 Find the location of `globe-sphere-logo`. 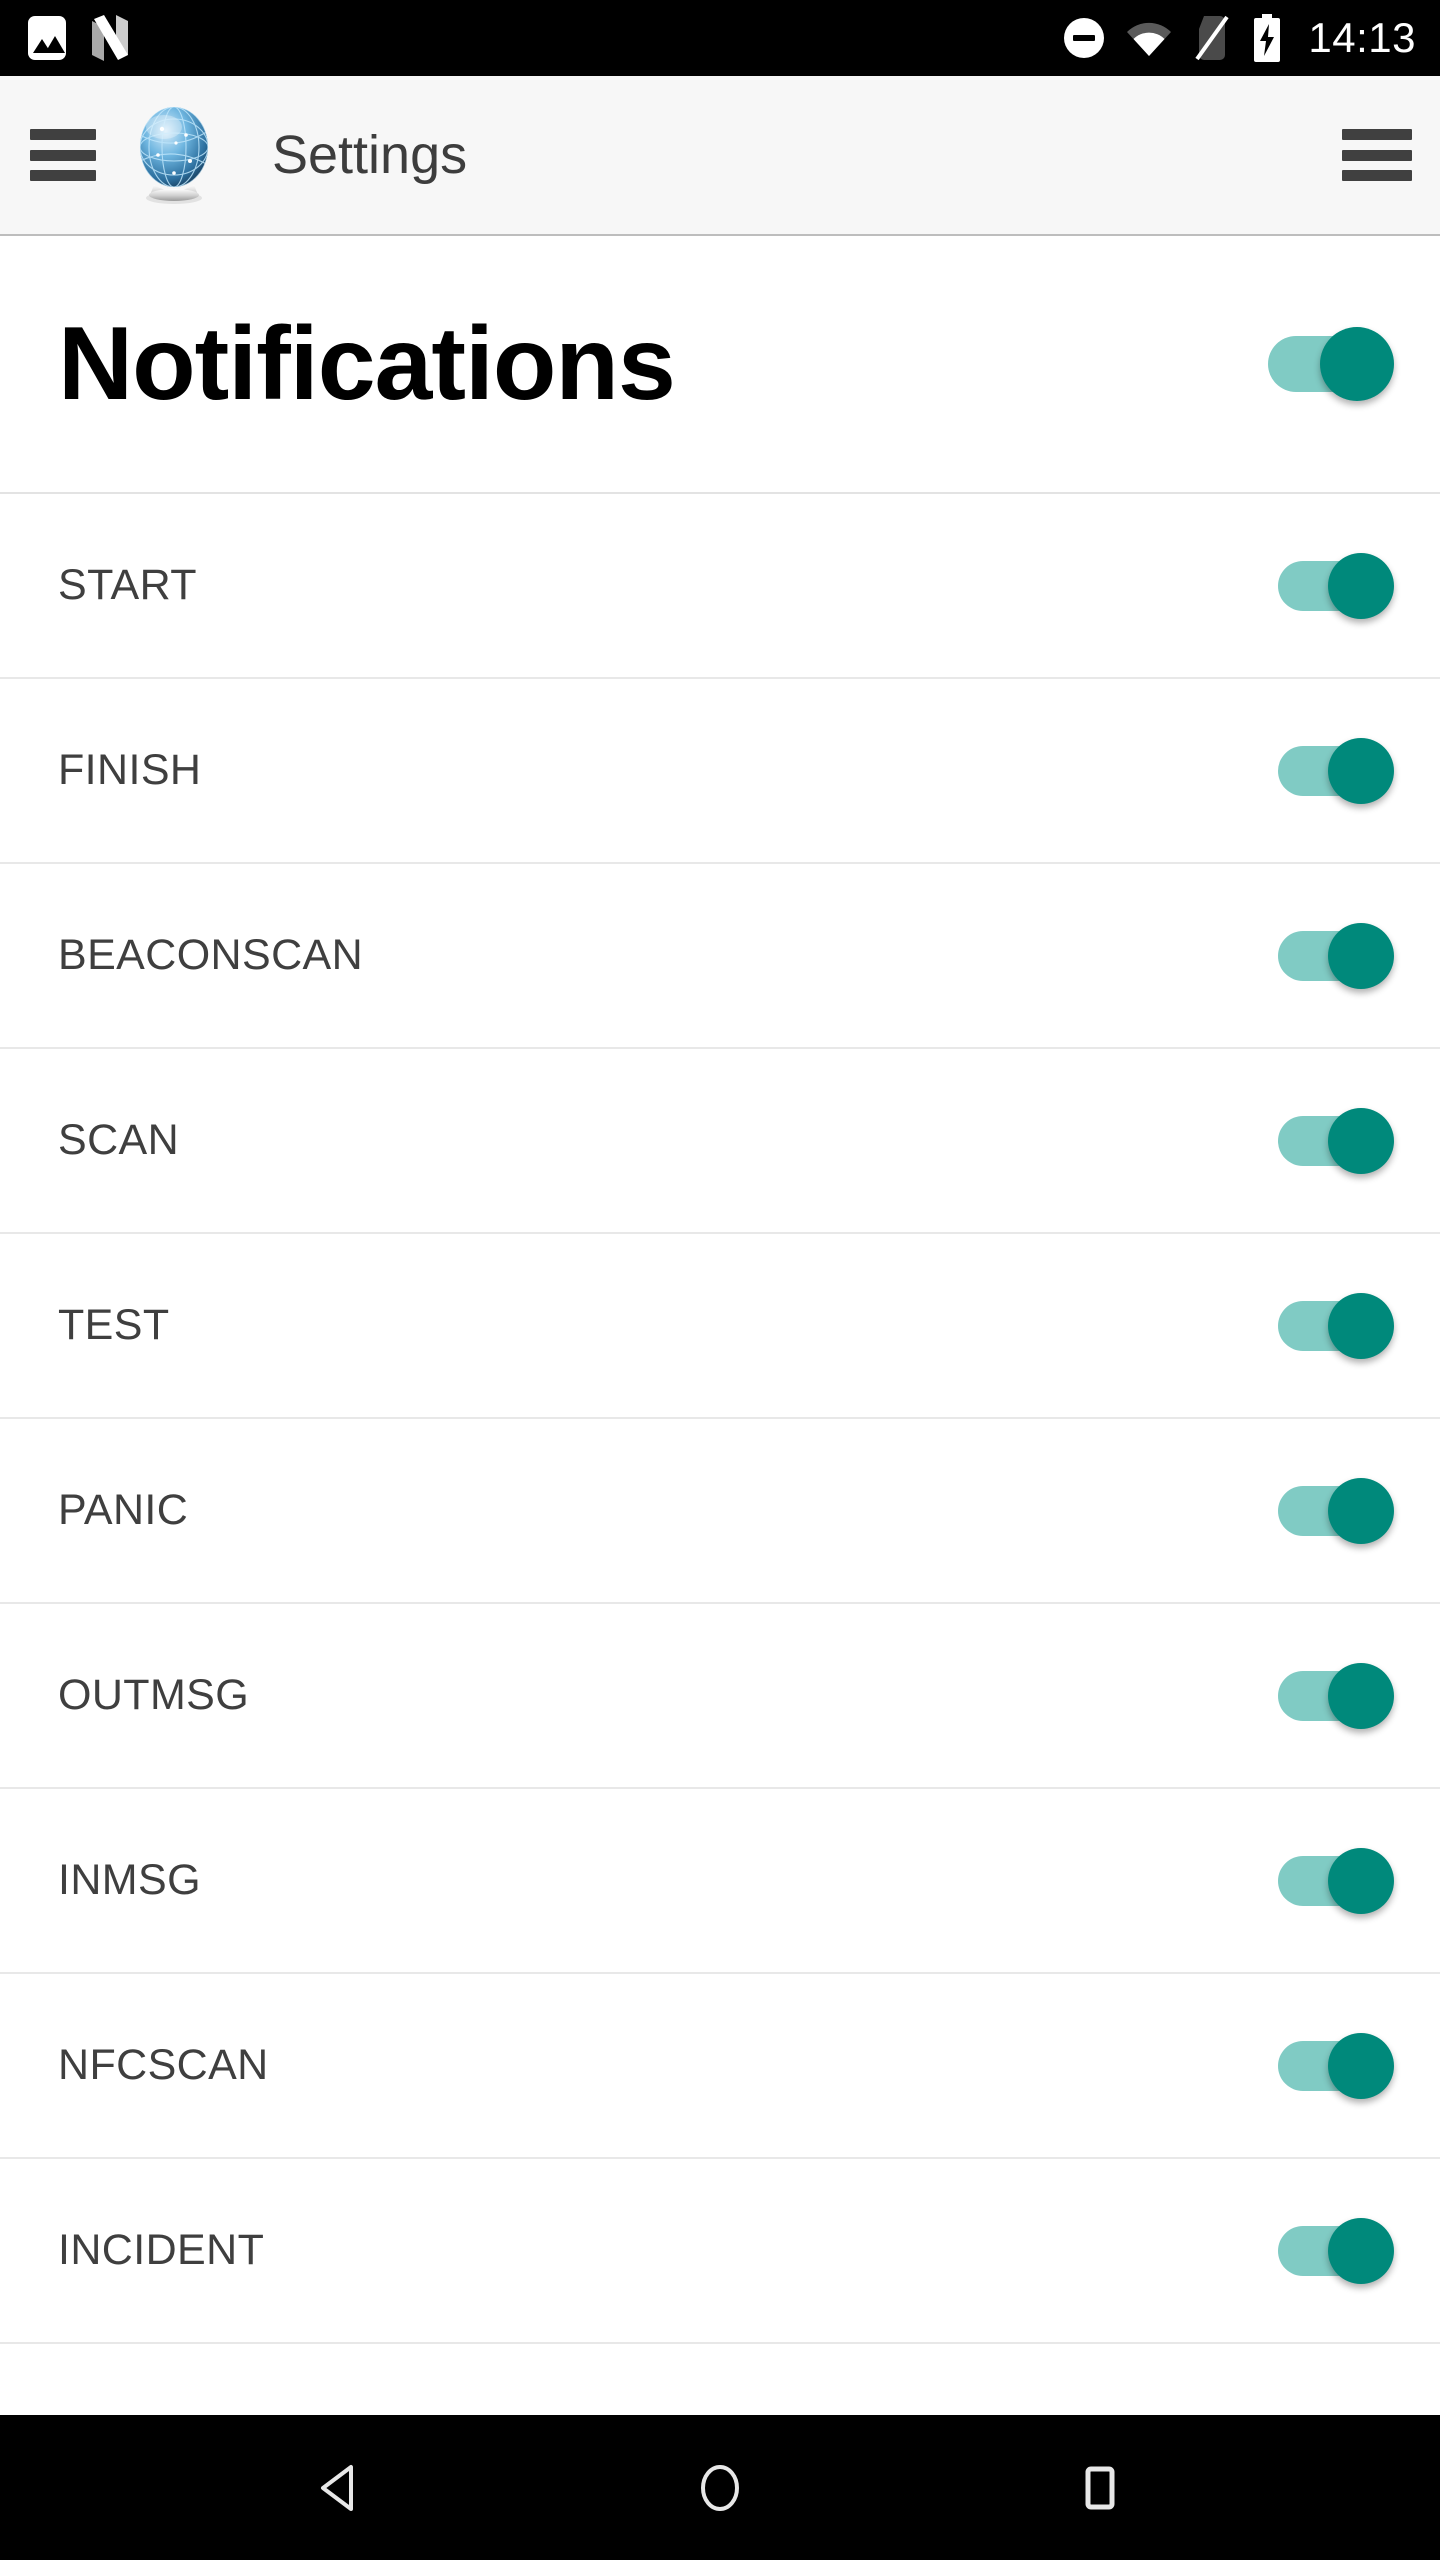

globe-sphere-logo is located at coordinates (174, 155).